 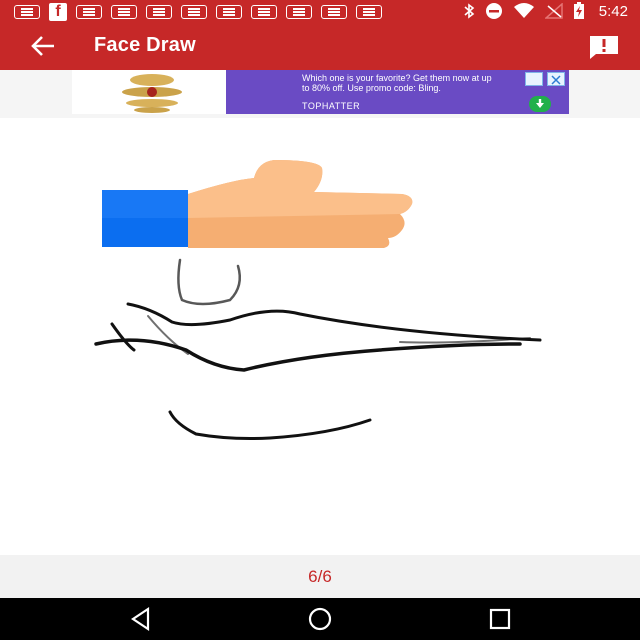 What do you see at coordinates (331, 106) in the screenshot?
I see `ad-brand: TOPHATTER` at bounding box center [331, 106].